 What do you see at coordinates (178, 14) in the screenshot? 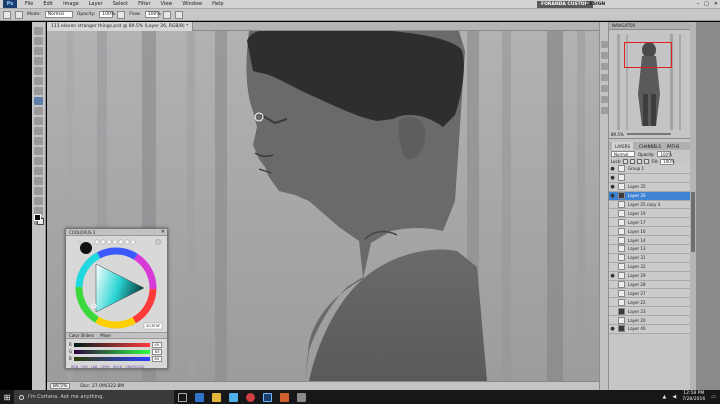
I see `pressure-size-icon` at bounding box center [178, 14].